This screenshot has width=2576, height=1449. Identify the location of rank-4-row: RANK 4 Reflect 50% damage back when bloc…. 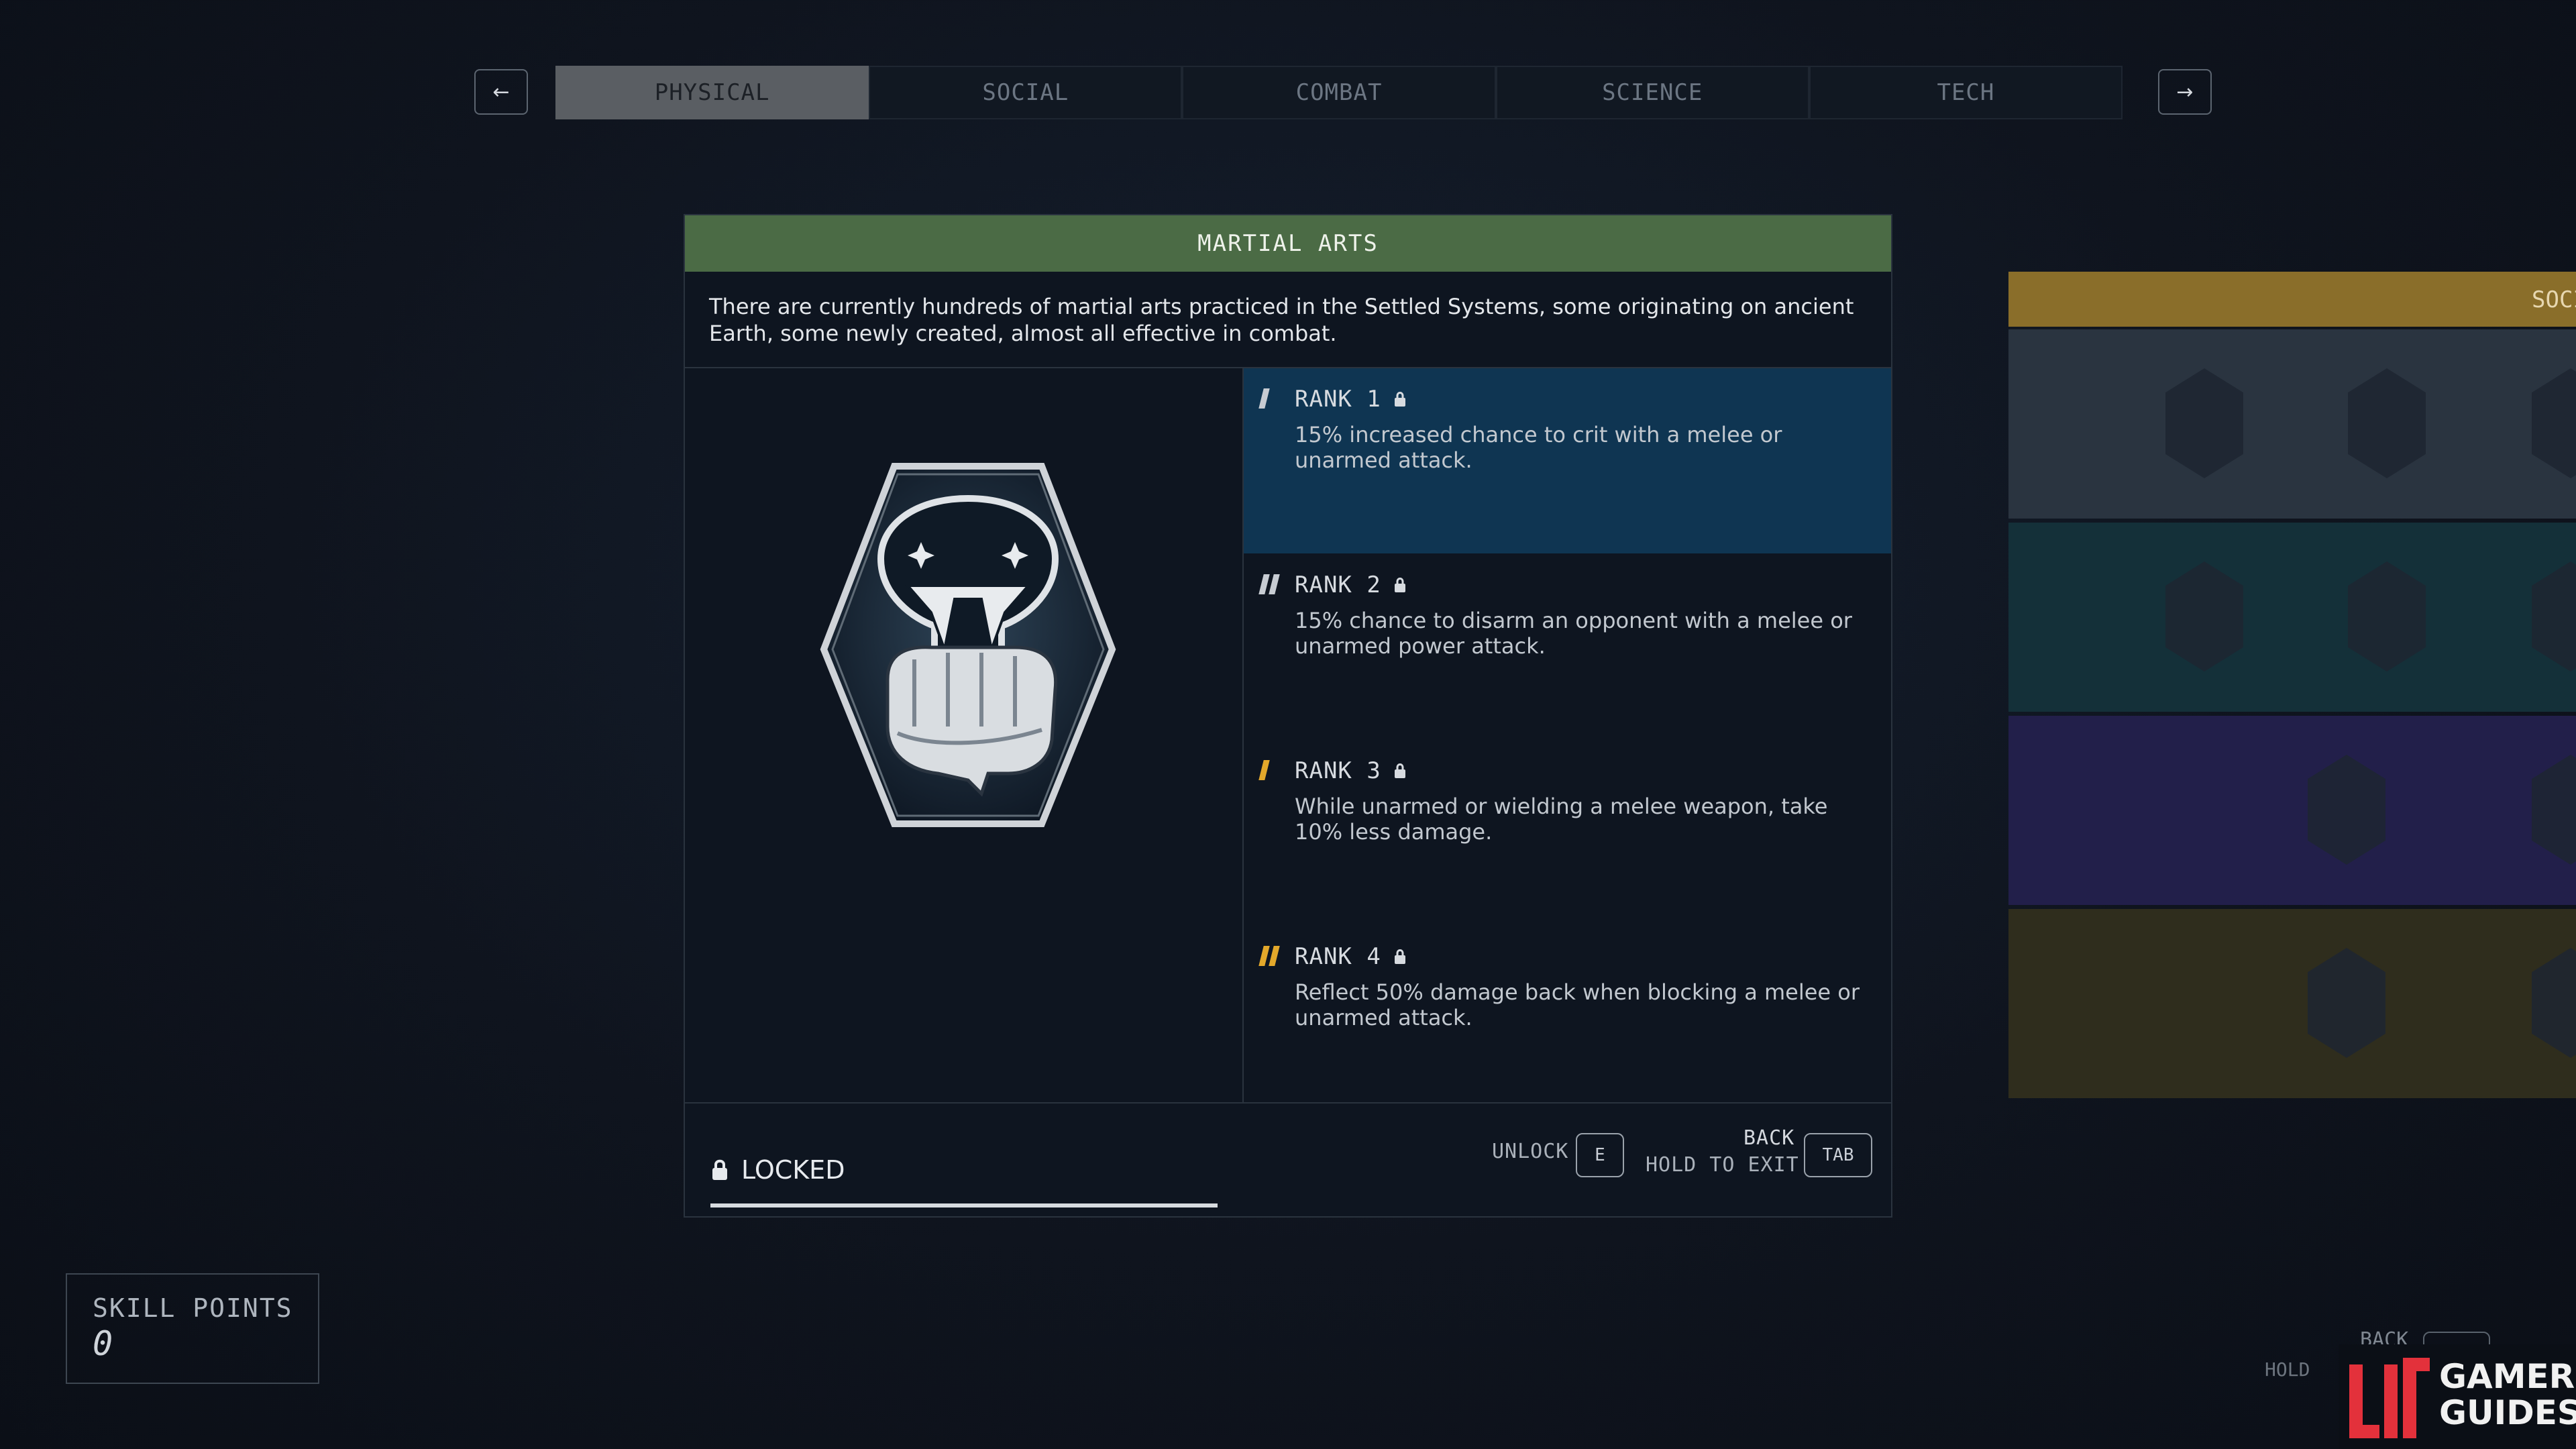
(1567, 1018).